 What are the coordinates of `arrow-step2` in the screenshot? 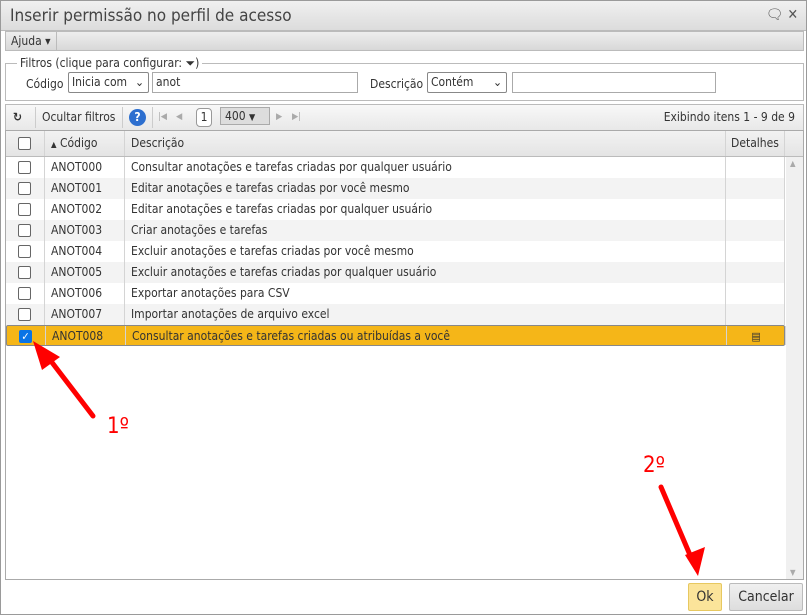 It's located at (677, 524).